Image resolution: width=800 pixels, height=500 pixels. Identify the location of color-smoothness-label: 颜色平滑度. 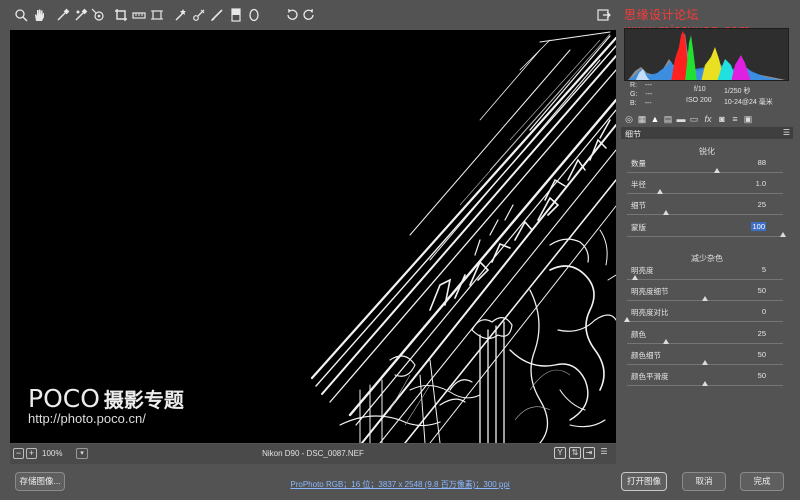
(650, 376).